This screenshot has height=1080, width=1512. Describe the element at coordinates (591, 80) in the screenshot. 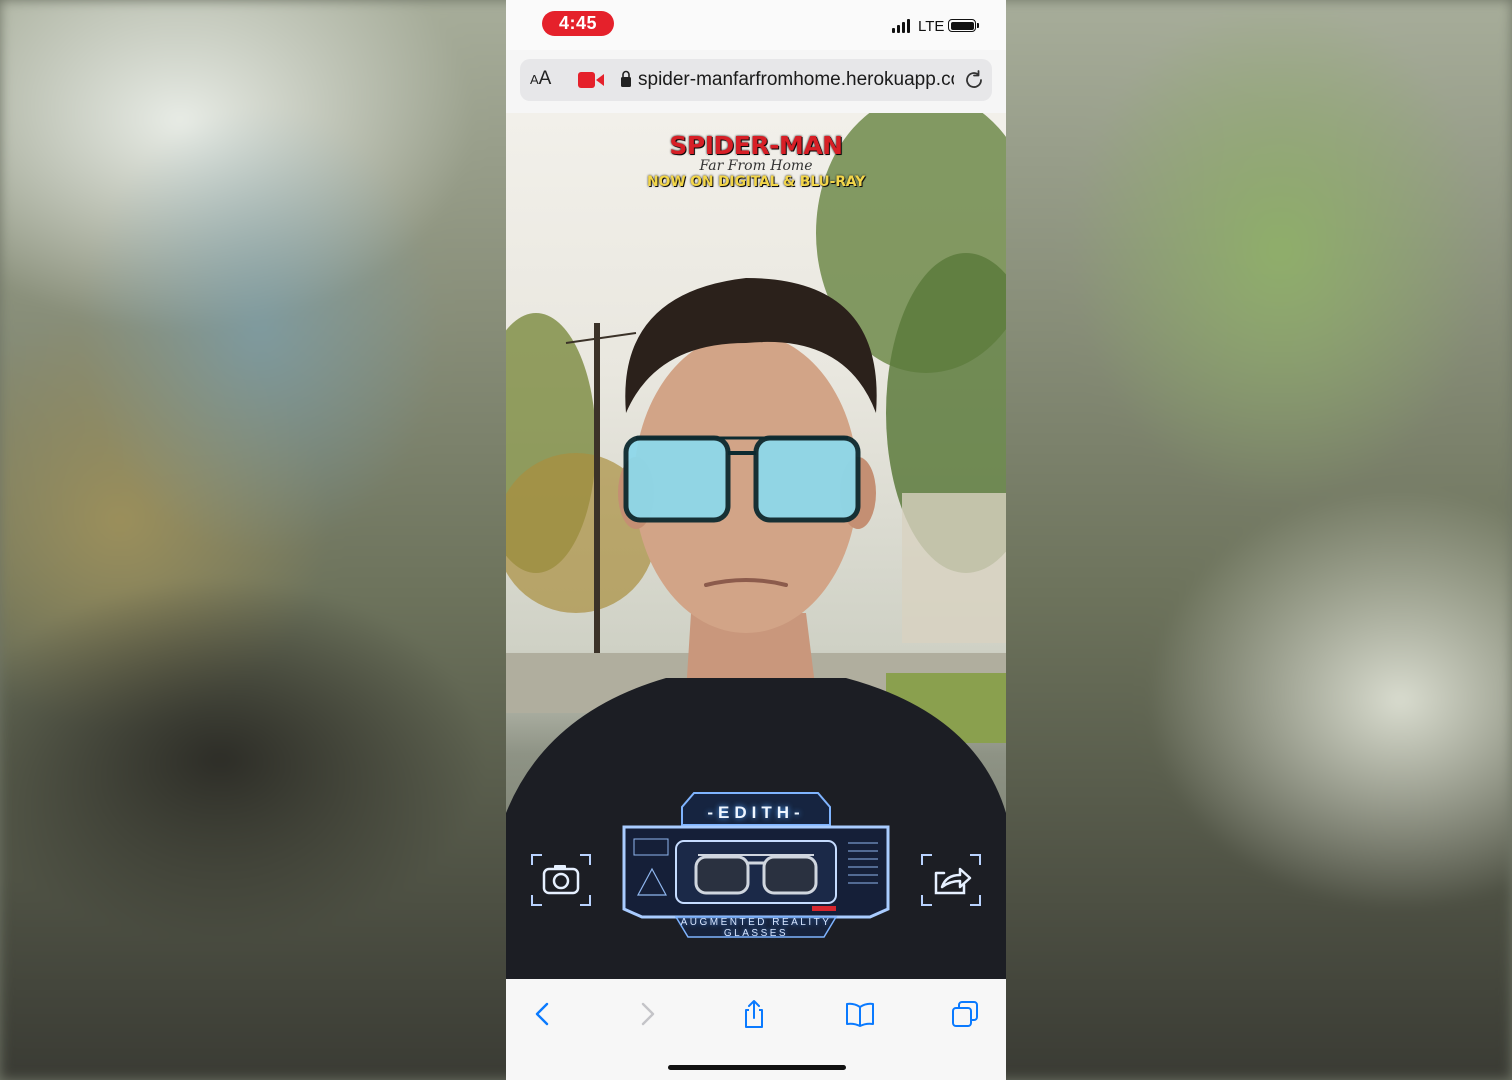

I see `camera-in-use-icon` at that location.